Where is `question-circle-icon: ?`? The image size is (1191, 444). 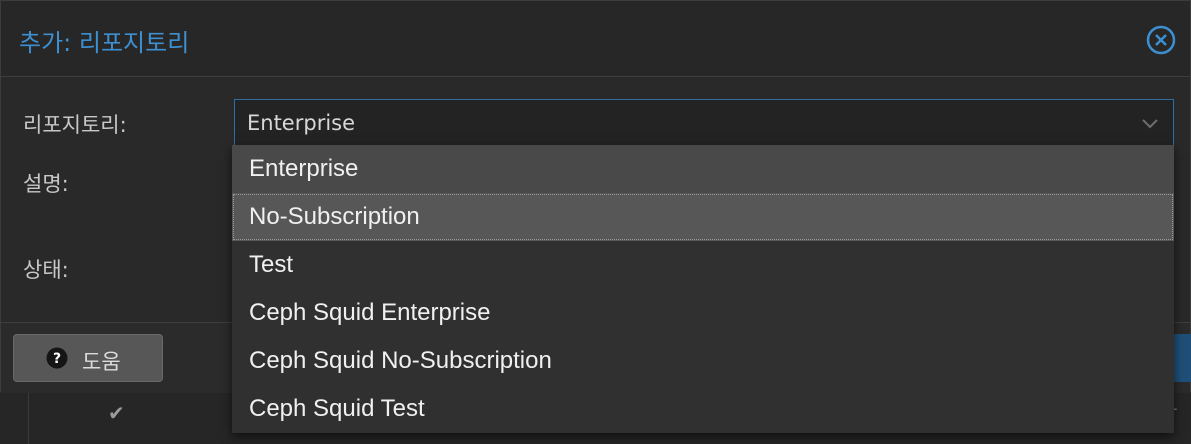
question-circle-icon: ? is located at coordinates (57, 358).